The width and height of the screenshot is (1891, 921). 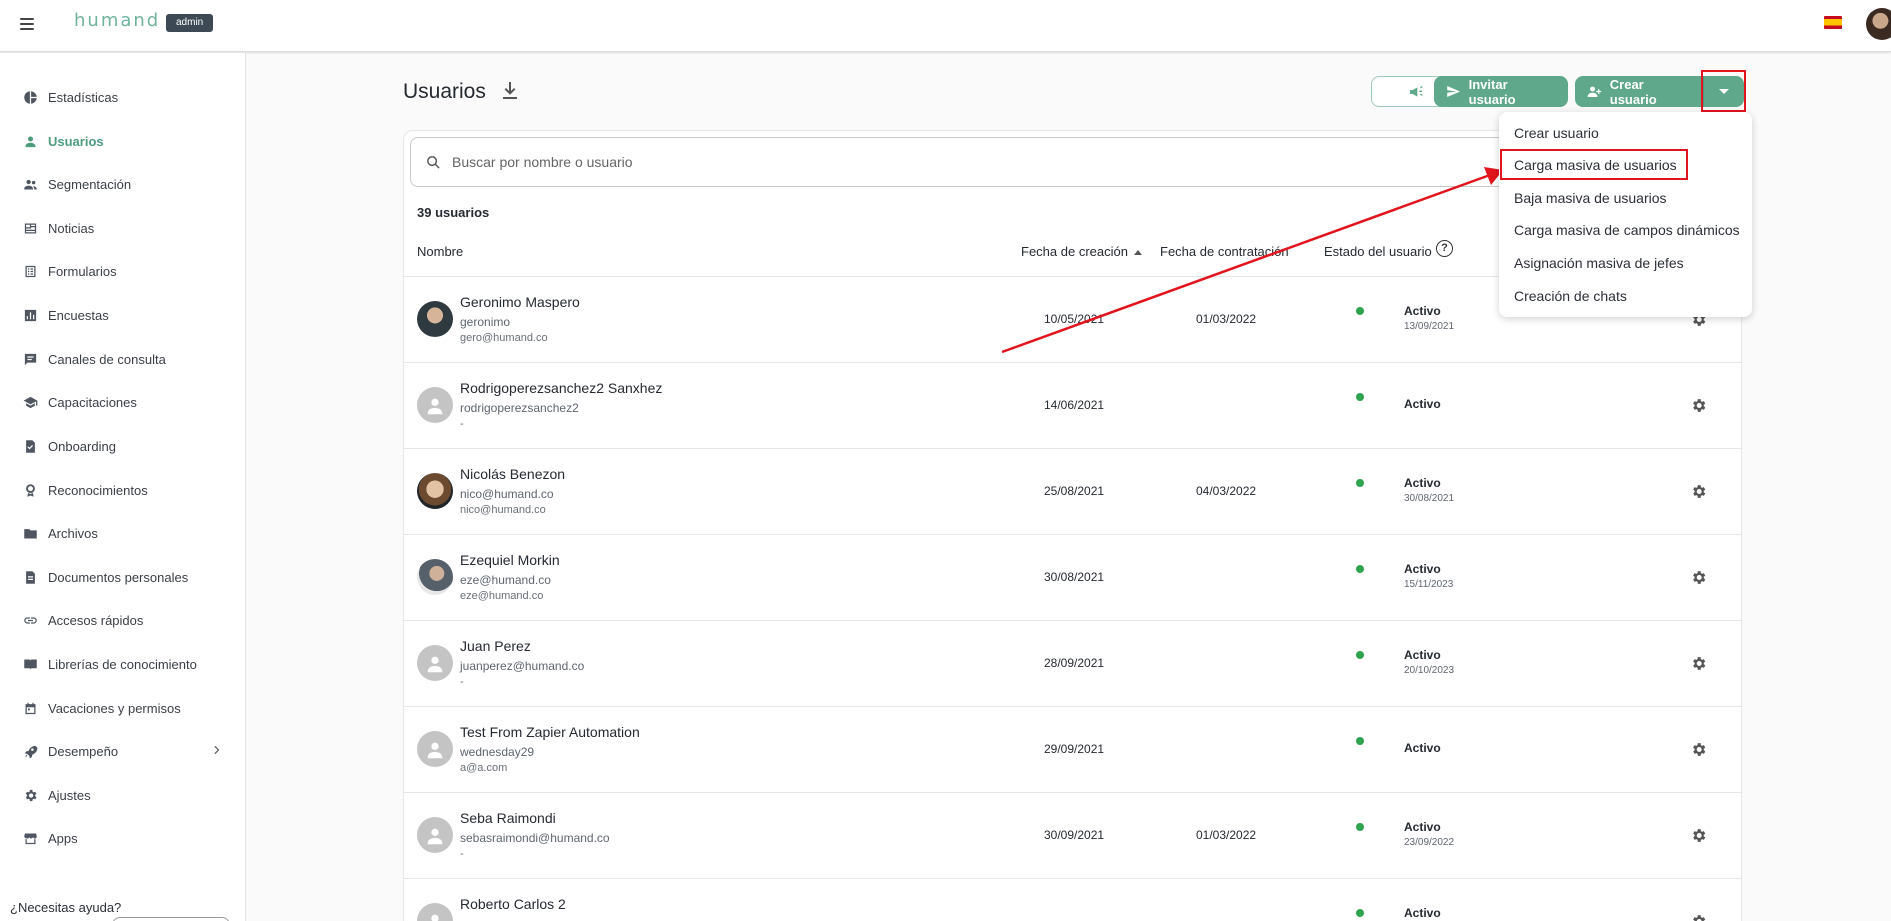 I want to click on store-icon, so click(x=30, y=838).